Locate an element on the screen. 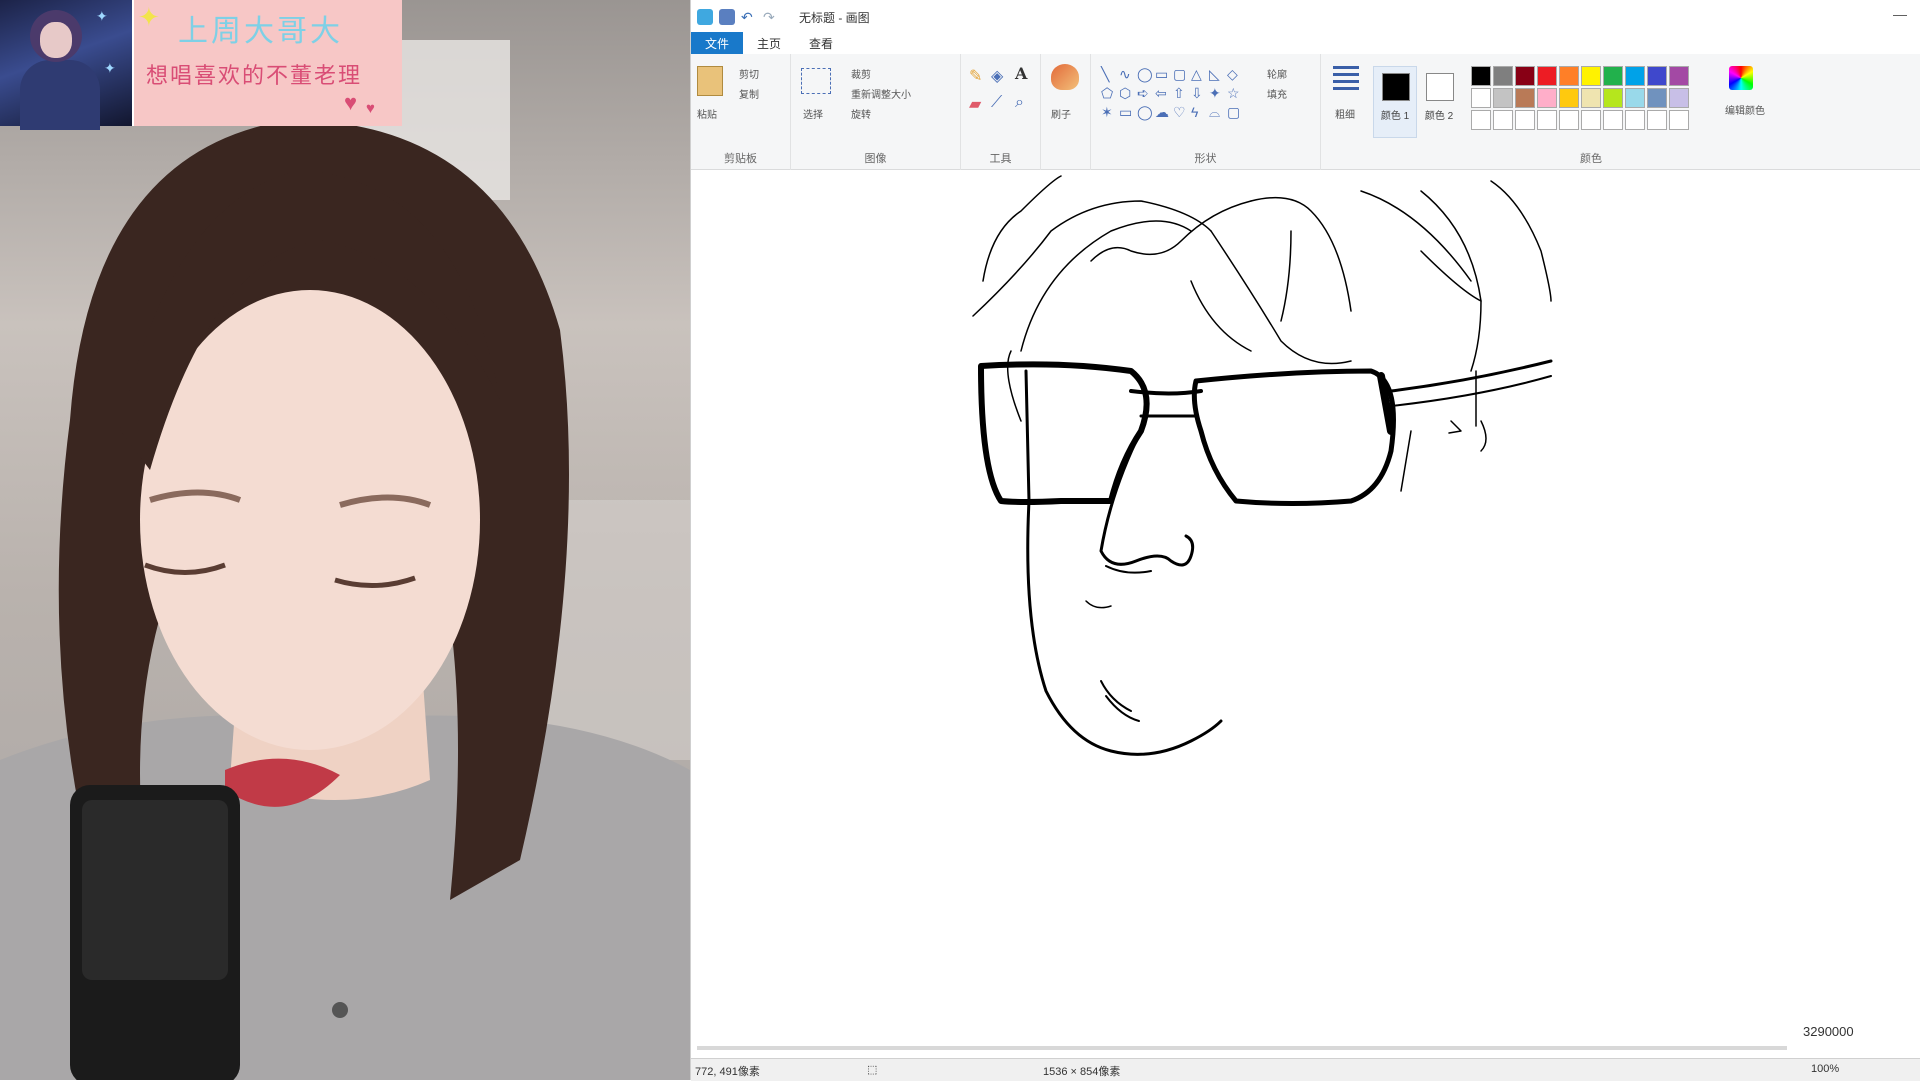 The width and height of the screenshot is (1920, 1081). ribbon-tabs: 文件 主页 查看 is located at coordinates (769, 43).